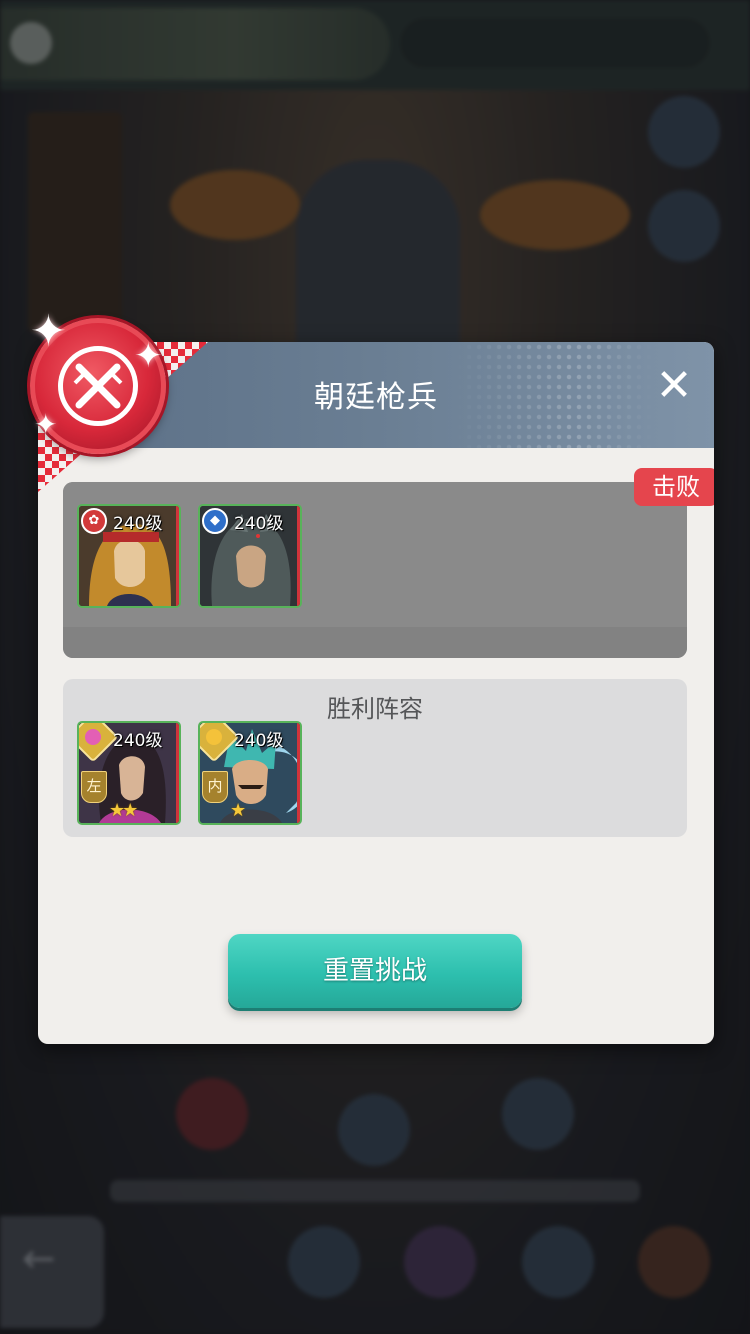 The width and height of the screenshot is (750, 1334). What do you see at coordinates (375, 642) in the screenshot?
I see `enemy-team-footer` at bounding box center [375, 642].